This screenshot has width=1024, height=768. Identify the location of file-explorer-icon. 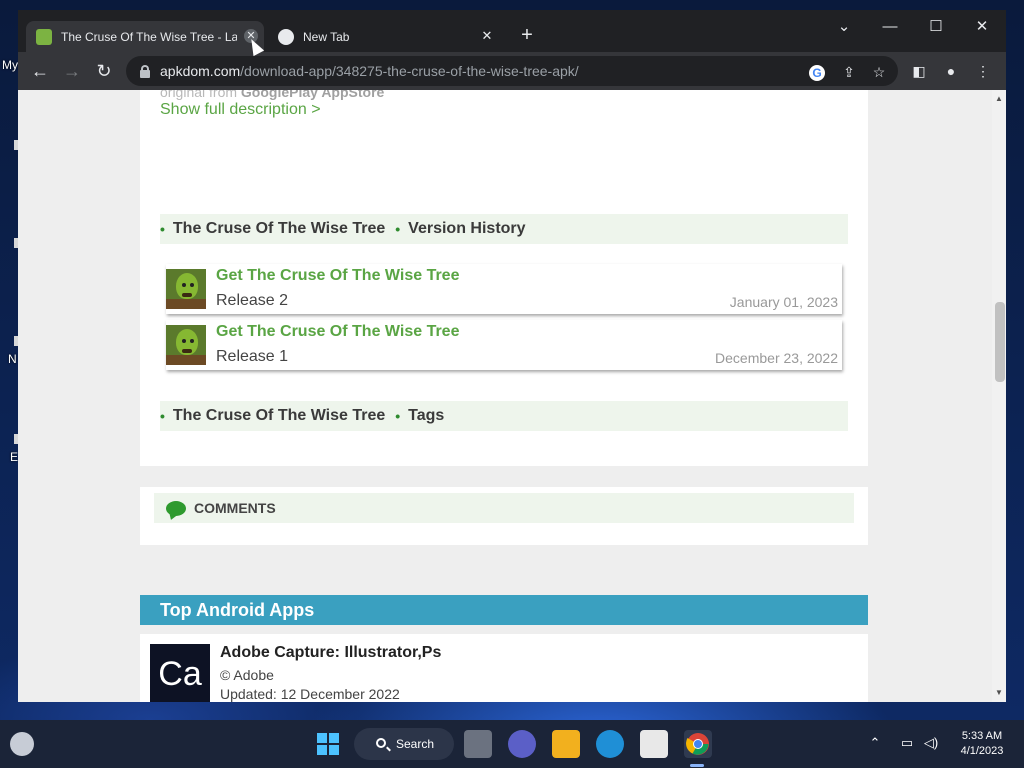
(566, 744).